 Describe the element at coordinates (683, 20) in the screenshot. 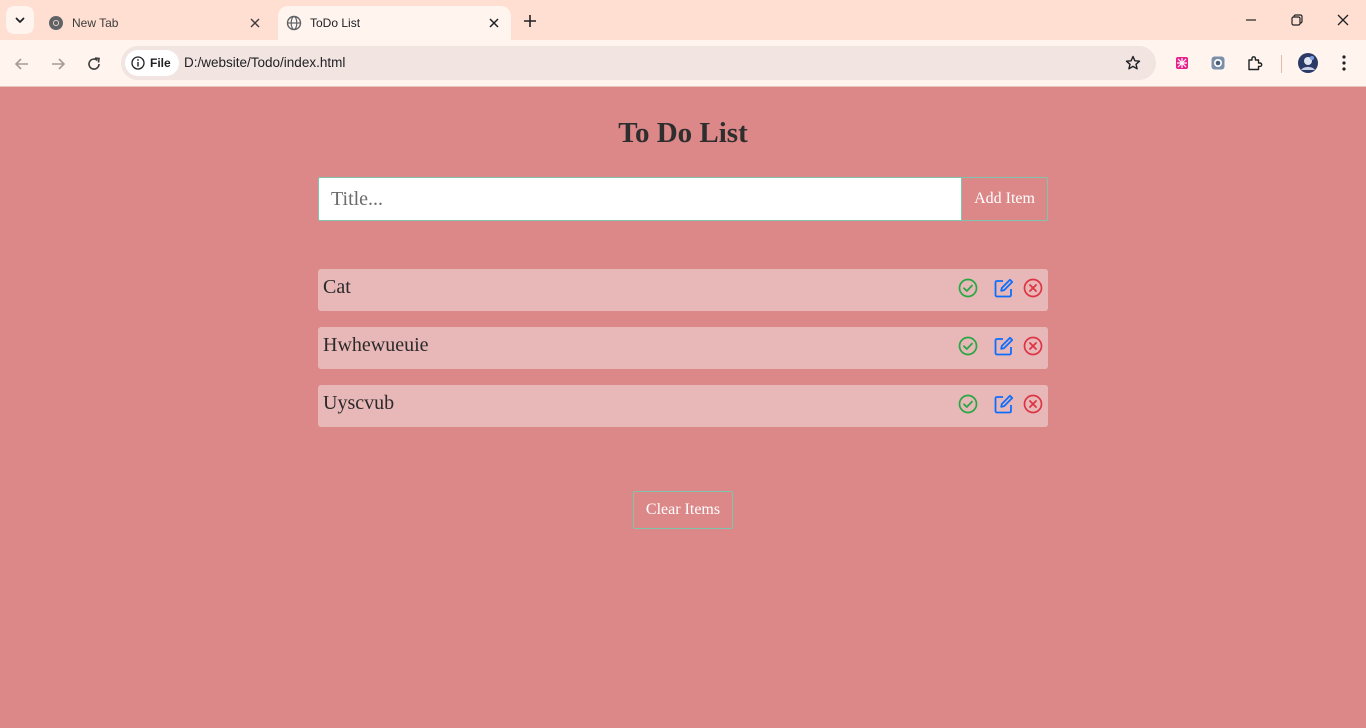

I see `tab-strip: New Tab ToDo List` at that location.